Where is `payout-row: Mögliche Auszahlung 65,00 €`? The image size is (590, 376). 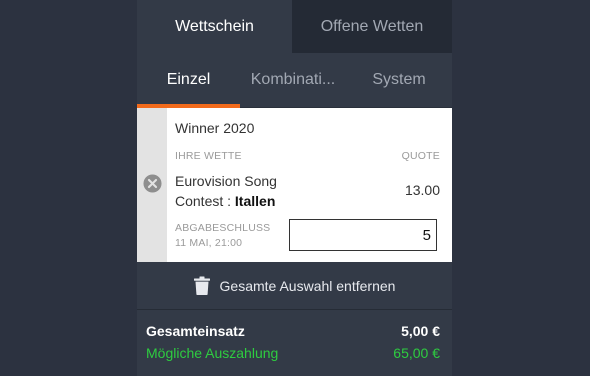 payout-row: Mögliche Auszahlung 65,00 € is located at coordinates (293, 353).